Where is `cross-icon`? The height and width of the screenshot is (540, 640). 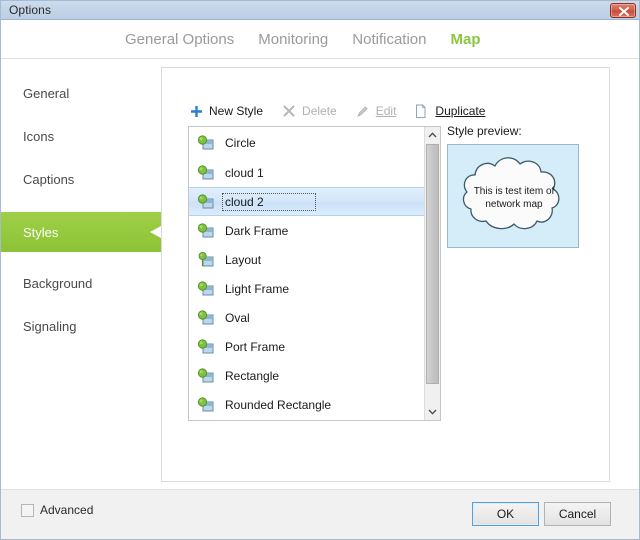
cross-icon is located at coordinates (289, 111).